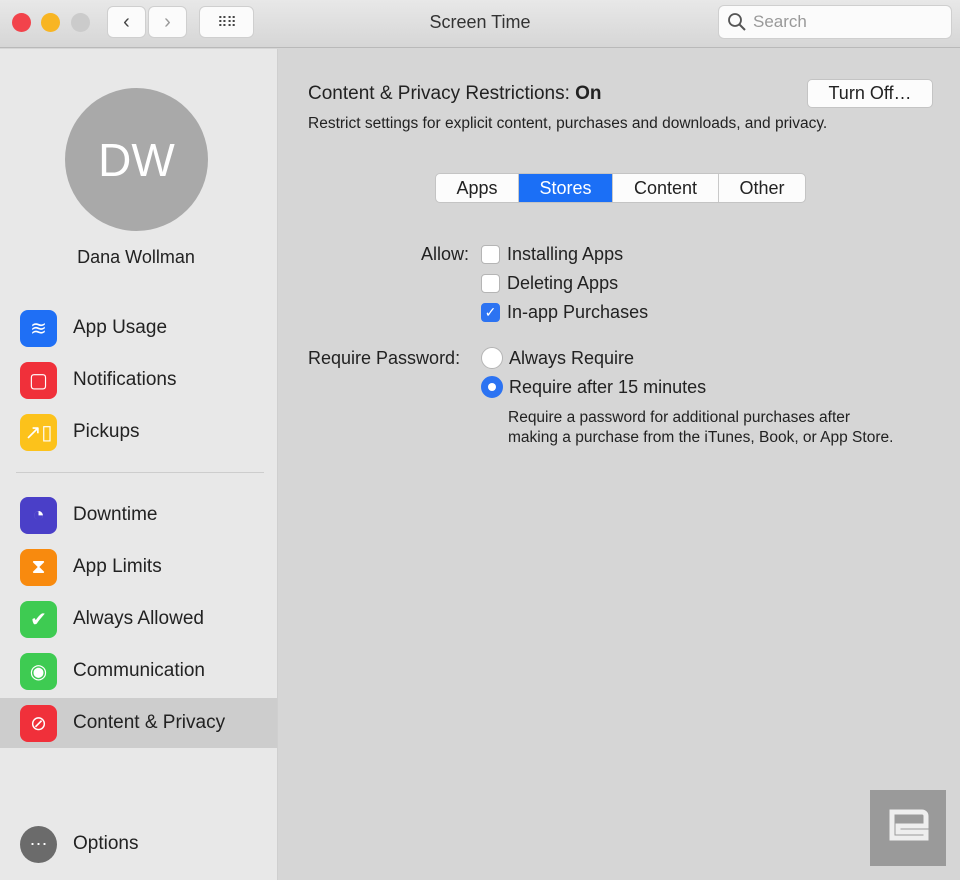  Describe the element at coordinates (136, 159) in the screenshot. I see `avatar: DW` at that location.